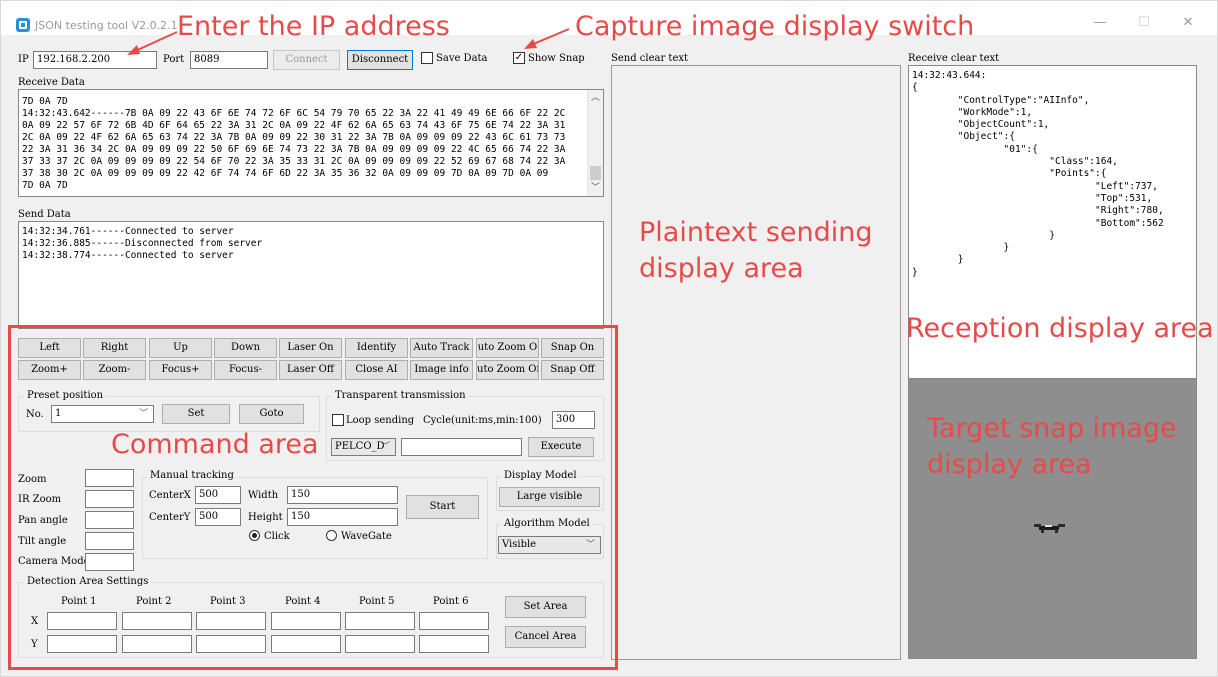 The width and height of the screenshot is (1218, 677). Describe the element at coordinates (306, 60) in the screenshot. I see `connect-button: Connect` at that location.